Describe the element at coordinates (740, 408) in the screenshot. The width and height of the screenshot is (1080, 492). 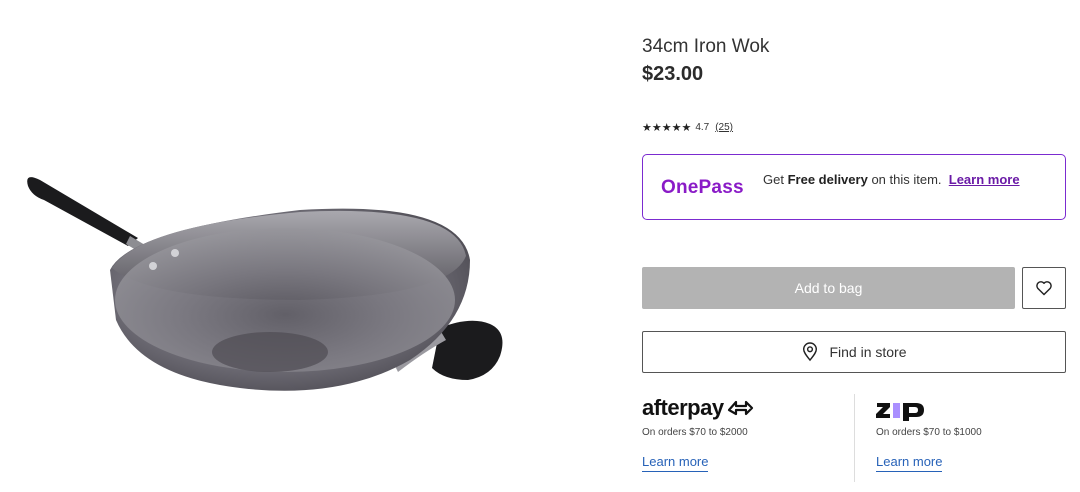
I see `afterpay-arrows-icon` at that location.